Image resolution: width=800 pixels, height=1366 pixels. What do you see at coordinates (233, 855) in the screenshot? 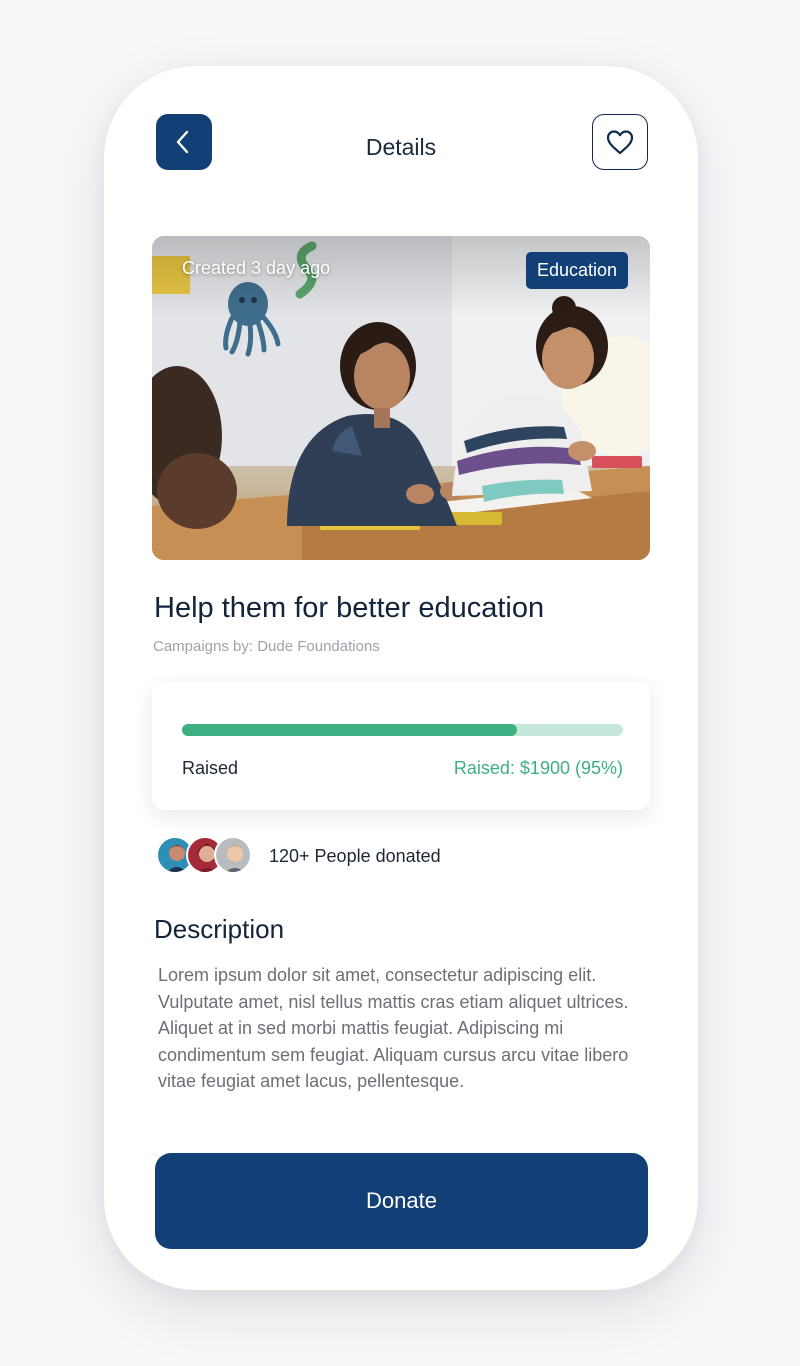
I see `avatar` at bounding box center [233, 855].